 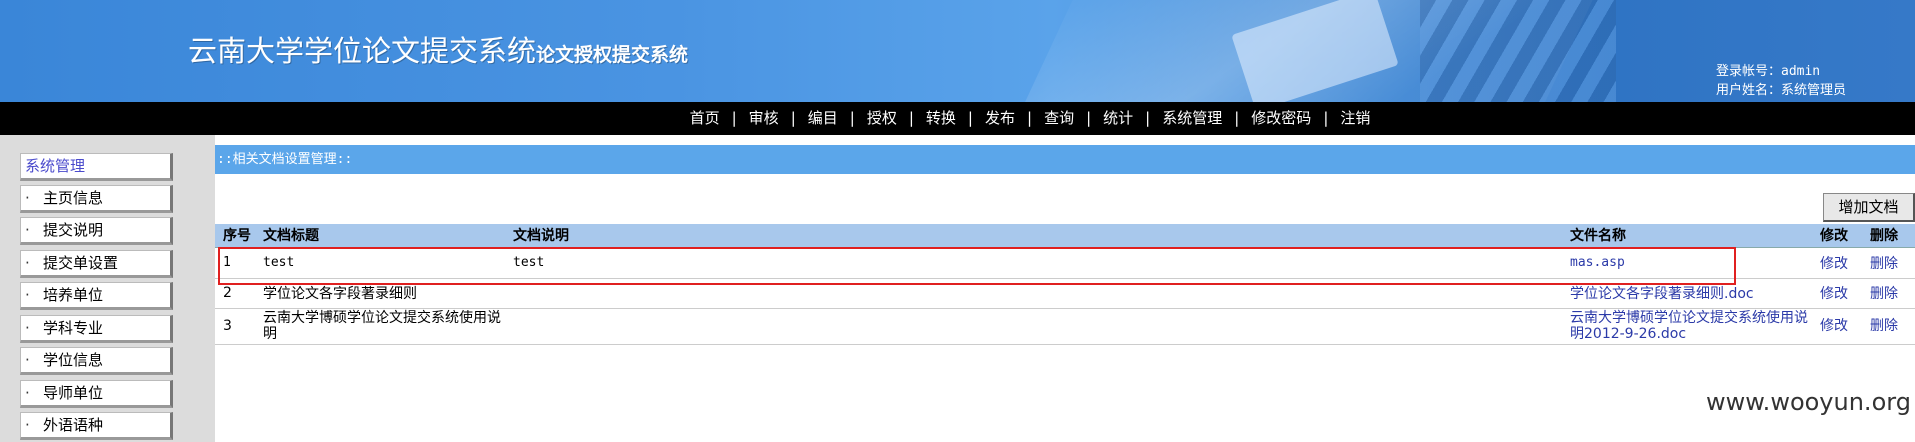 What do you see at coordinates (1192, 118) in the screenshot?
I see `nav-system-admin: 系统管理` at bounding box center [1192, 118].